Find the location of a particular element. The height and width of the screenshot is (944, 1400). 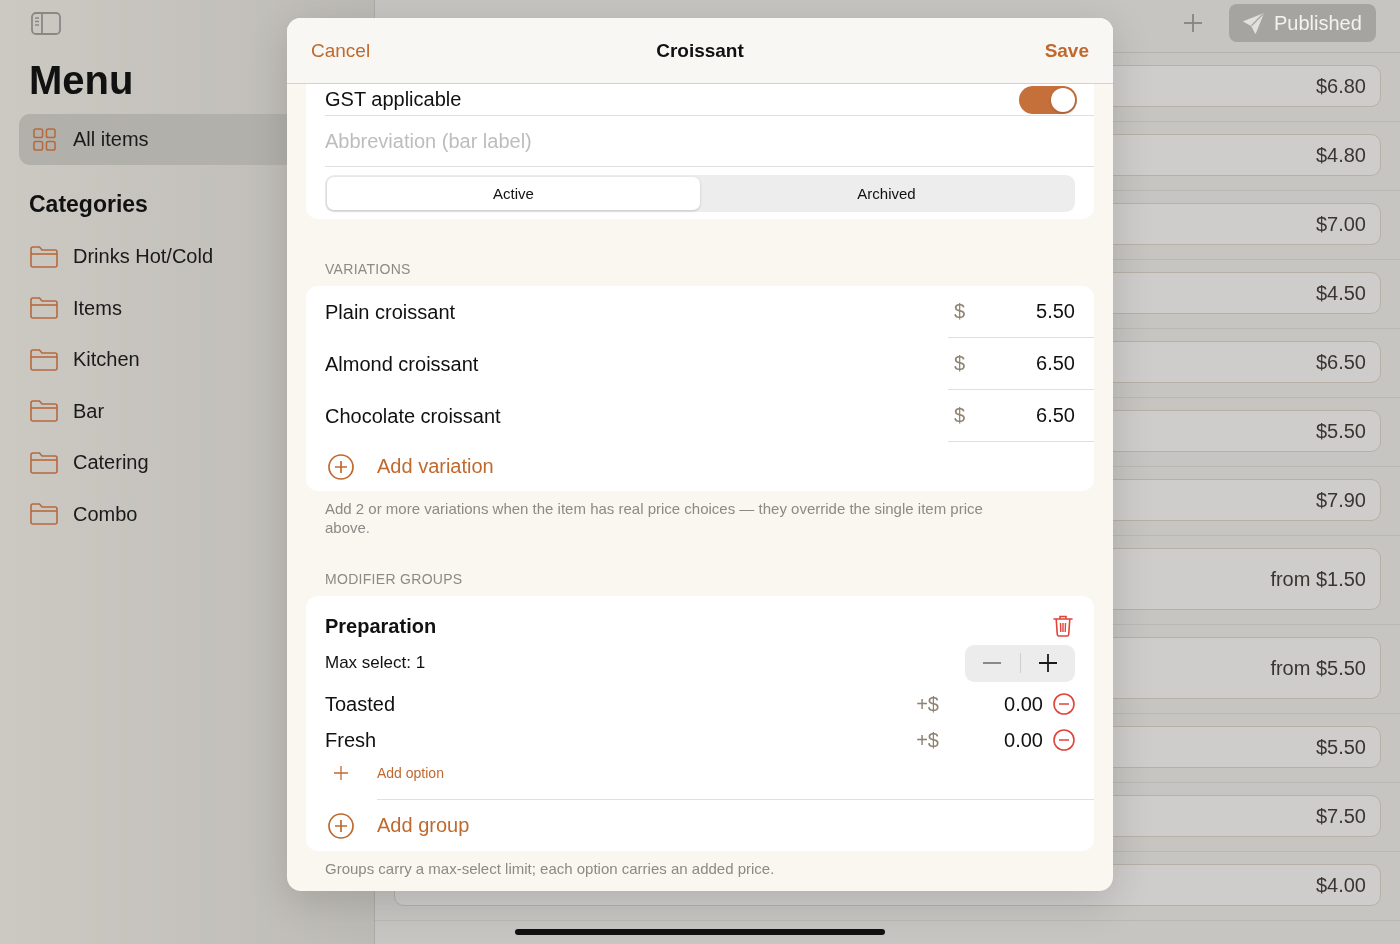

group-name: Preparation is located at coordinates (381, 626).